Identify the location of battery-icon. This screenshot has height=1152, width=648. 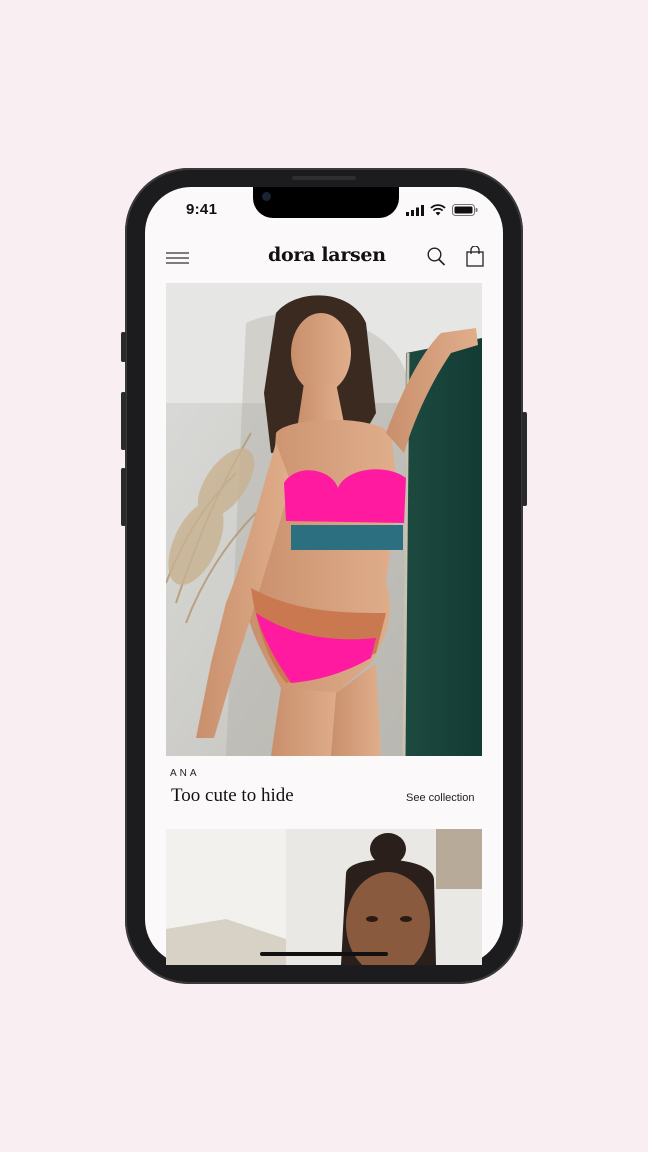
(465, 210).